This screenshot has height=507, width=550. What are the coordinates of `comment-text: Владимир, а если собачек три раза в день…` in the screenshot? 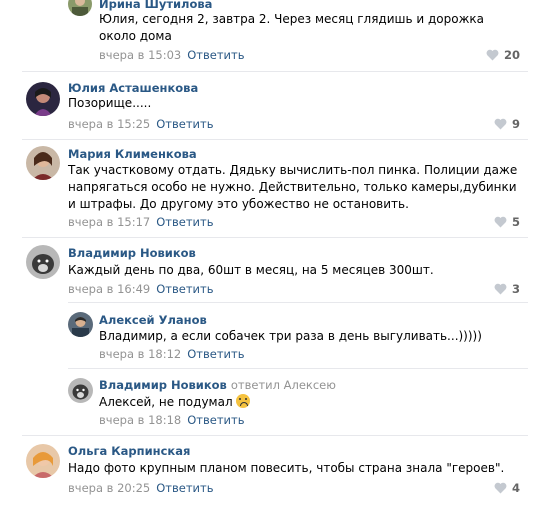 It's located at (290, 336).